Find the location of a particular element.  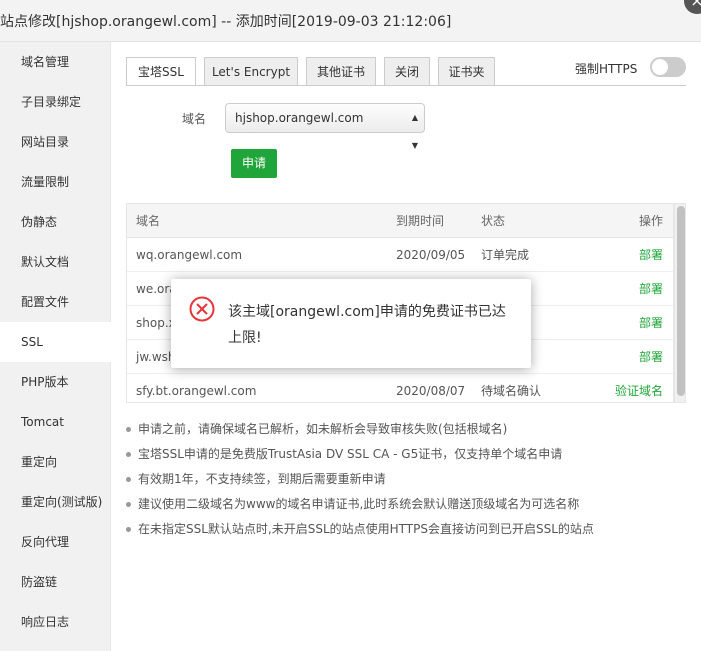

error-dialog: 该主域[orangewl.com]申请的免费证书已达上限! is located at coordinates (351, 323).